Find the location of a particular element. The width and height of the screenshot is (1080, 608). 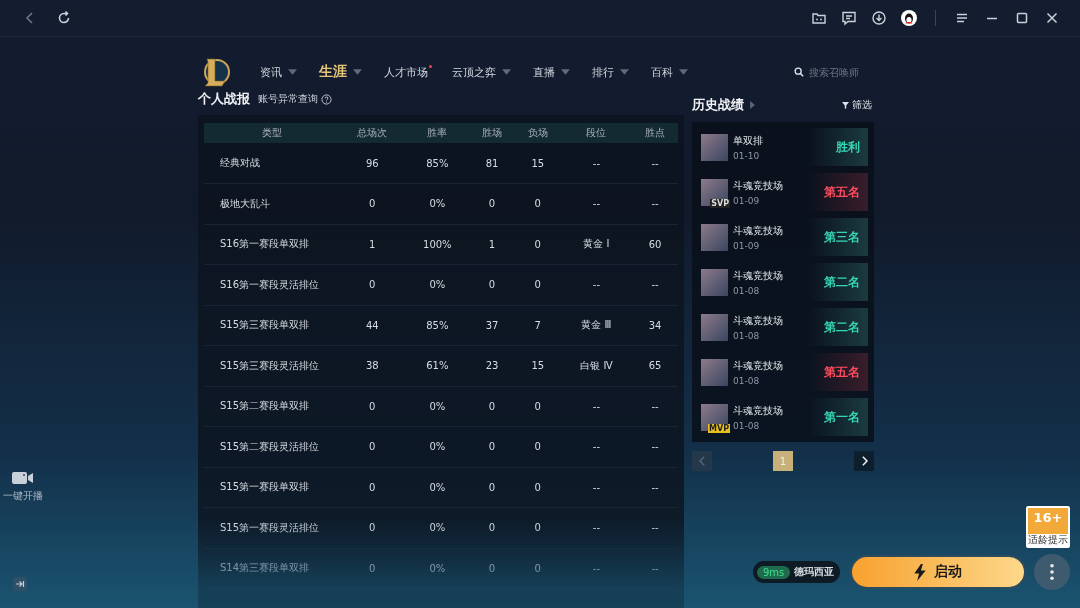

nav-tab: 资讯 is located at coordinates (271, 72).